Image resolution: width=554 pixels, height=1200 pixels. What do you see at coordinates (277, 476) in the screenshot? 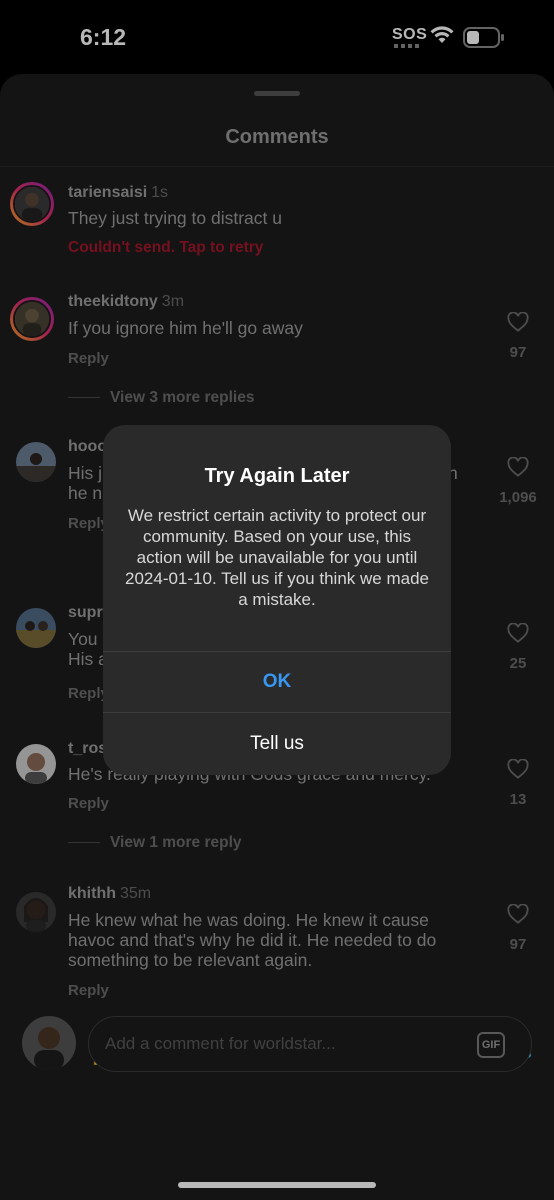
I see `alert-title: Try Again Later` at bounding box center [277, 476].